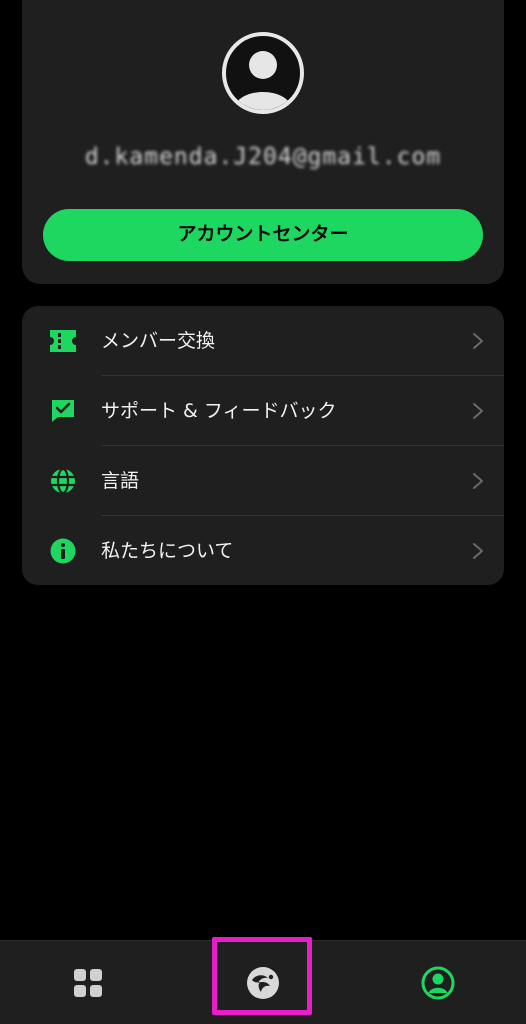 The image size is (526, 1024). What do you see at coordinates (263, 341) in the screenshot?
I see `menu-item-member-exchange: メンバー交換` at bounding box center [263, 341].